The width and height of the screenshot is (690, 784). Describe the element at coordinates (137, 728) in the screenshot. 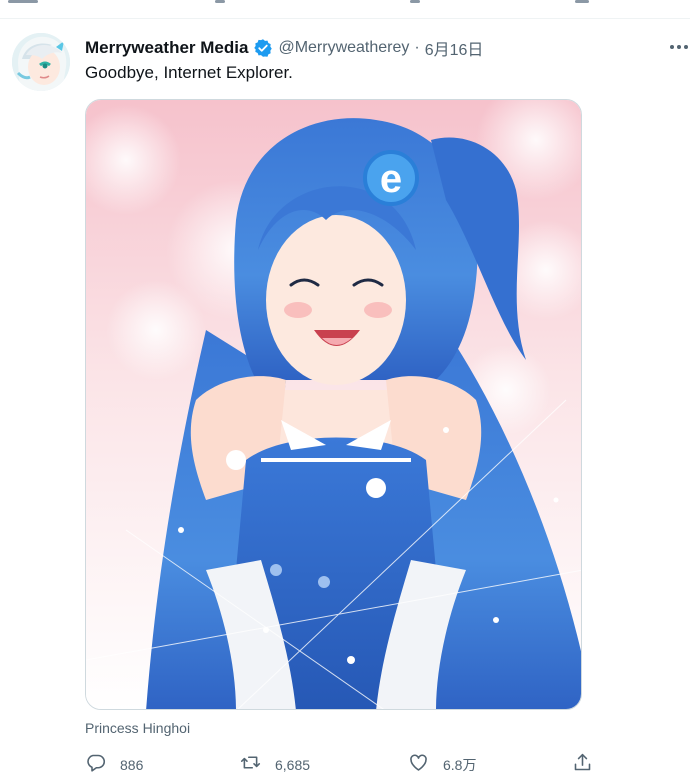

I see `media-caption: Princess Hinghoi` at that location.